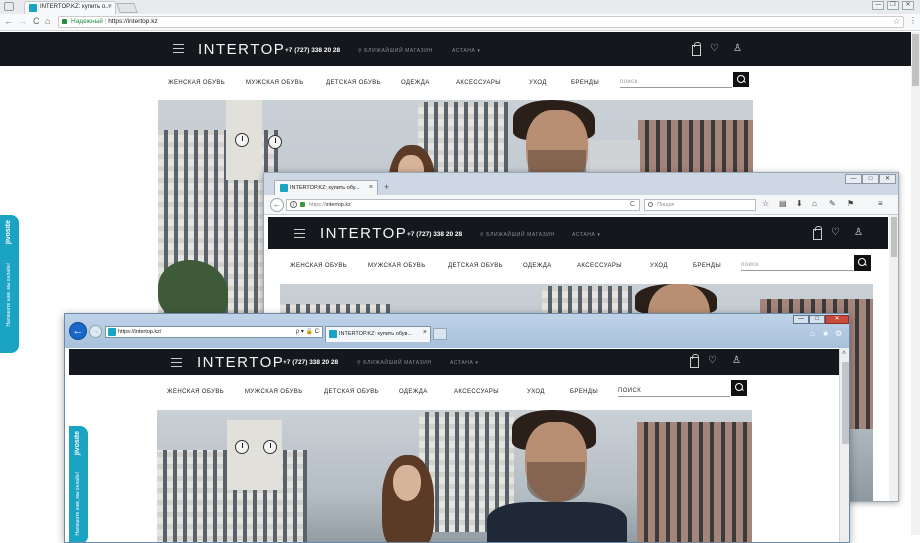 Image resolution: width=920 pixels, height=543 pixels. Describe the element at coordinates (326, 187) in the screenshot. I see `firefox-tab: INTERTOP.KZ: купить обу... ×` at that location.